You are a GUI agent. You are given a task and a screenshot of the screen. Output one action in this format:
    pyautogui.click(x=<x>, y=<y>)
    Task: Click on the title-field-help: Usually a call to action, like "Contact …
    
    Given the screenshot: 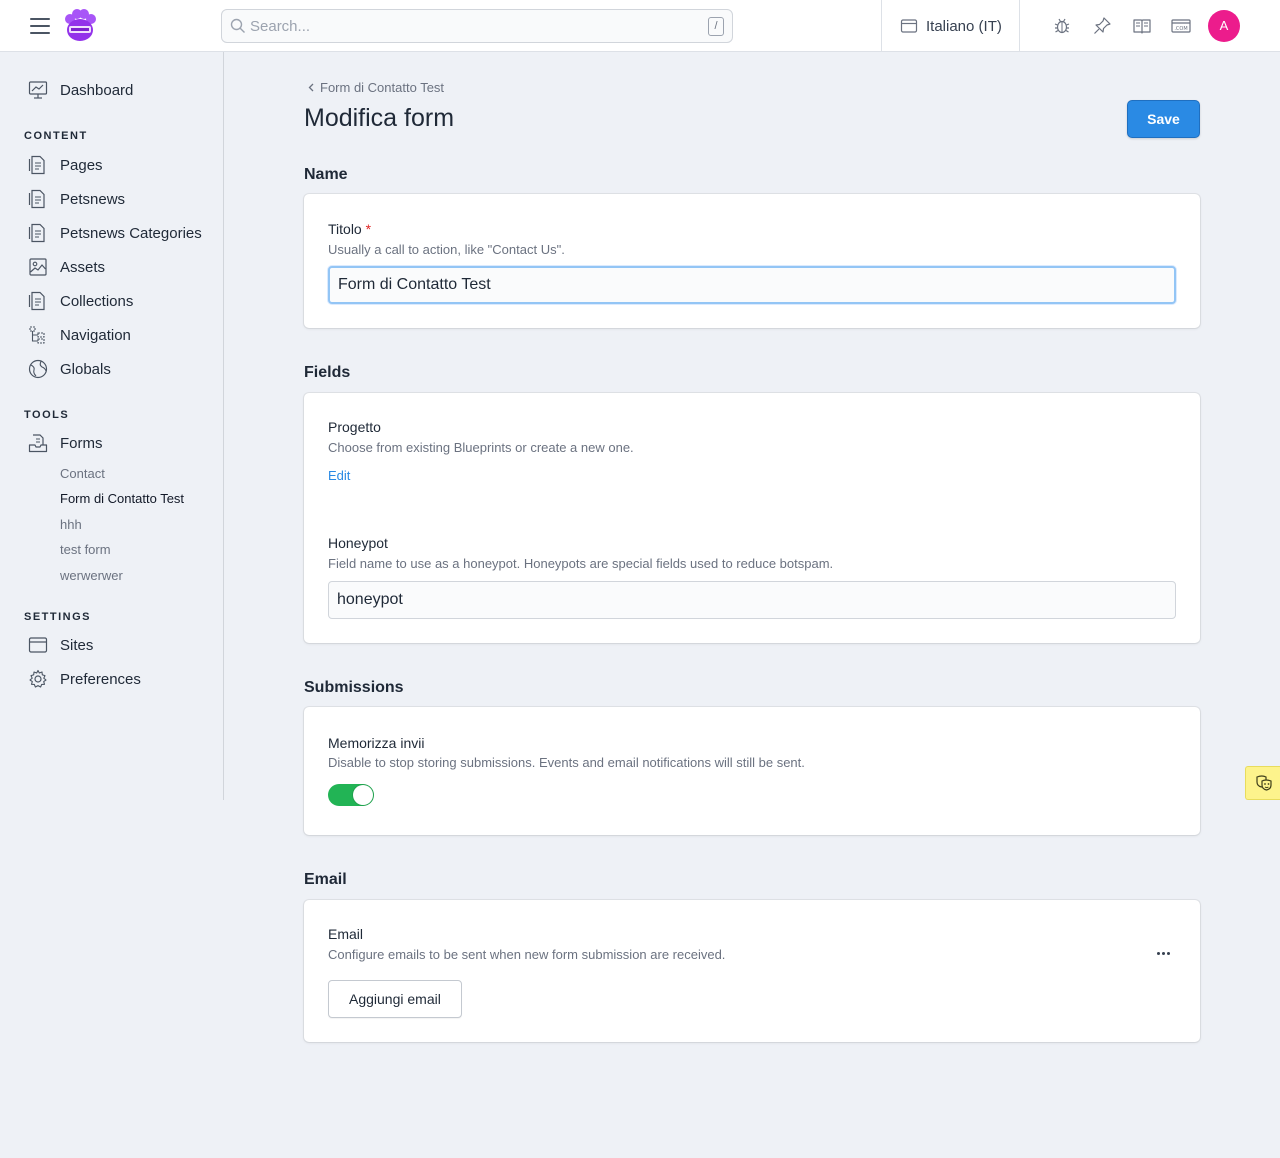 What is the action you would take?
    pyautogui.click(x=446, y=249)
    